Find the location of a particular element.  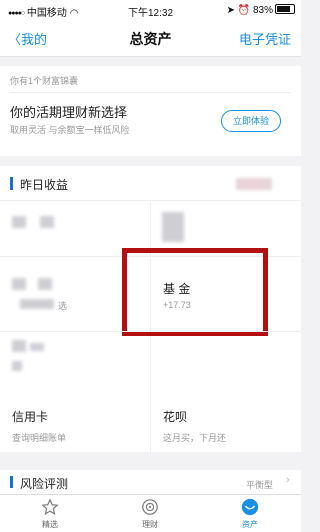

asset-icon is located at coordinates (250, 507).